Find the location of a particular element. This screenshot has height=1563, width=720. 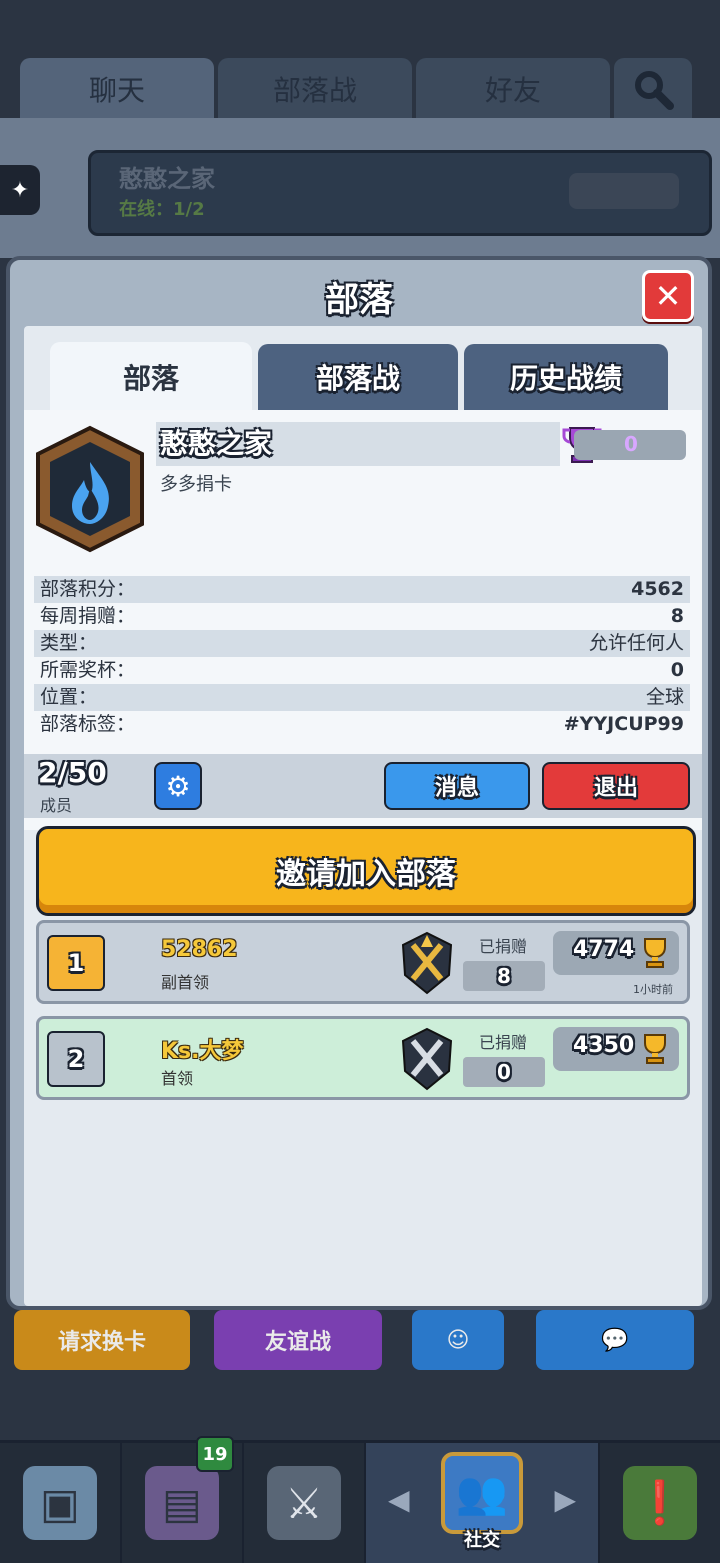

member-rank: 1 is located at coordinates (76, 963).